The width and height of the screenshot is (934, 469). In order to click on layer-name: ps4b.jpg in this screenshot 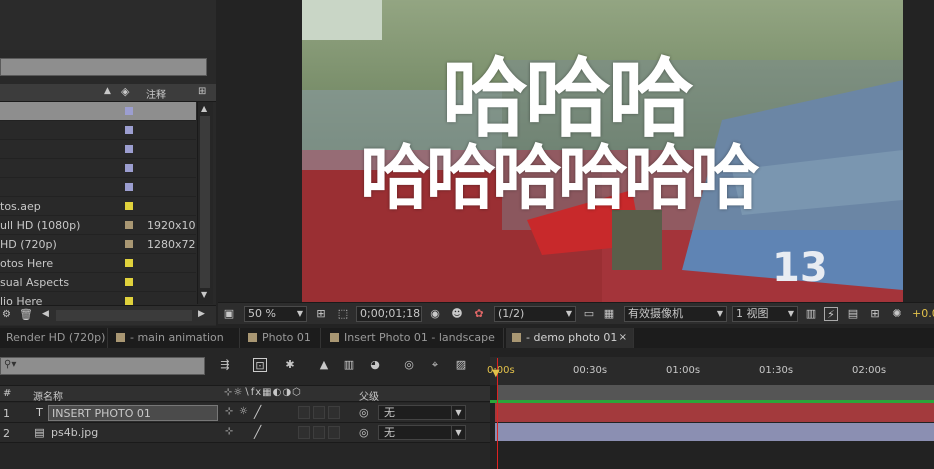, I will do `click(133, 433)`.